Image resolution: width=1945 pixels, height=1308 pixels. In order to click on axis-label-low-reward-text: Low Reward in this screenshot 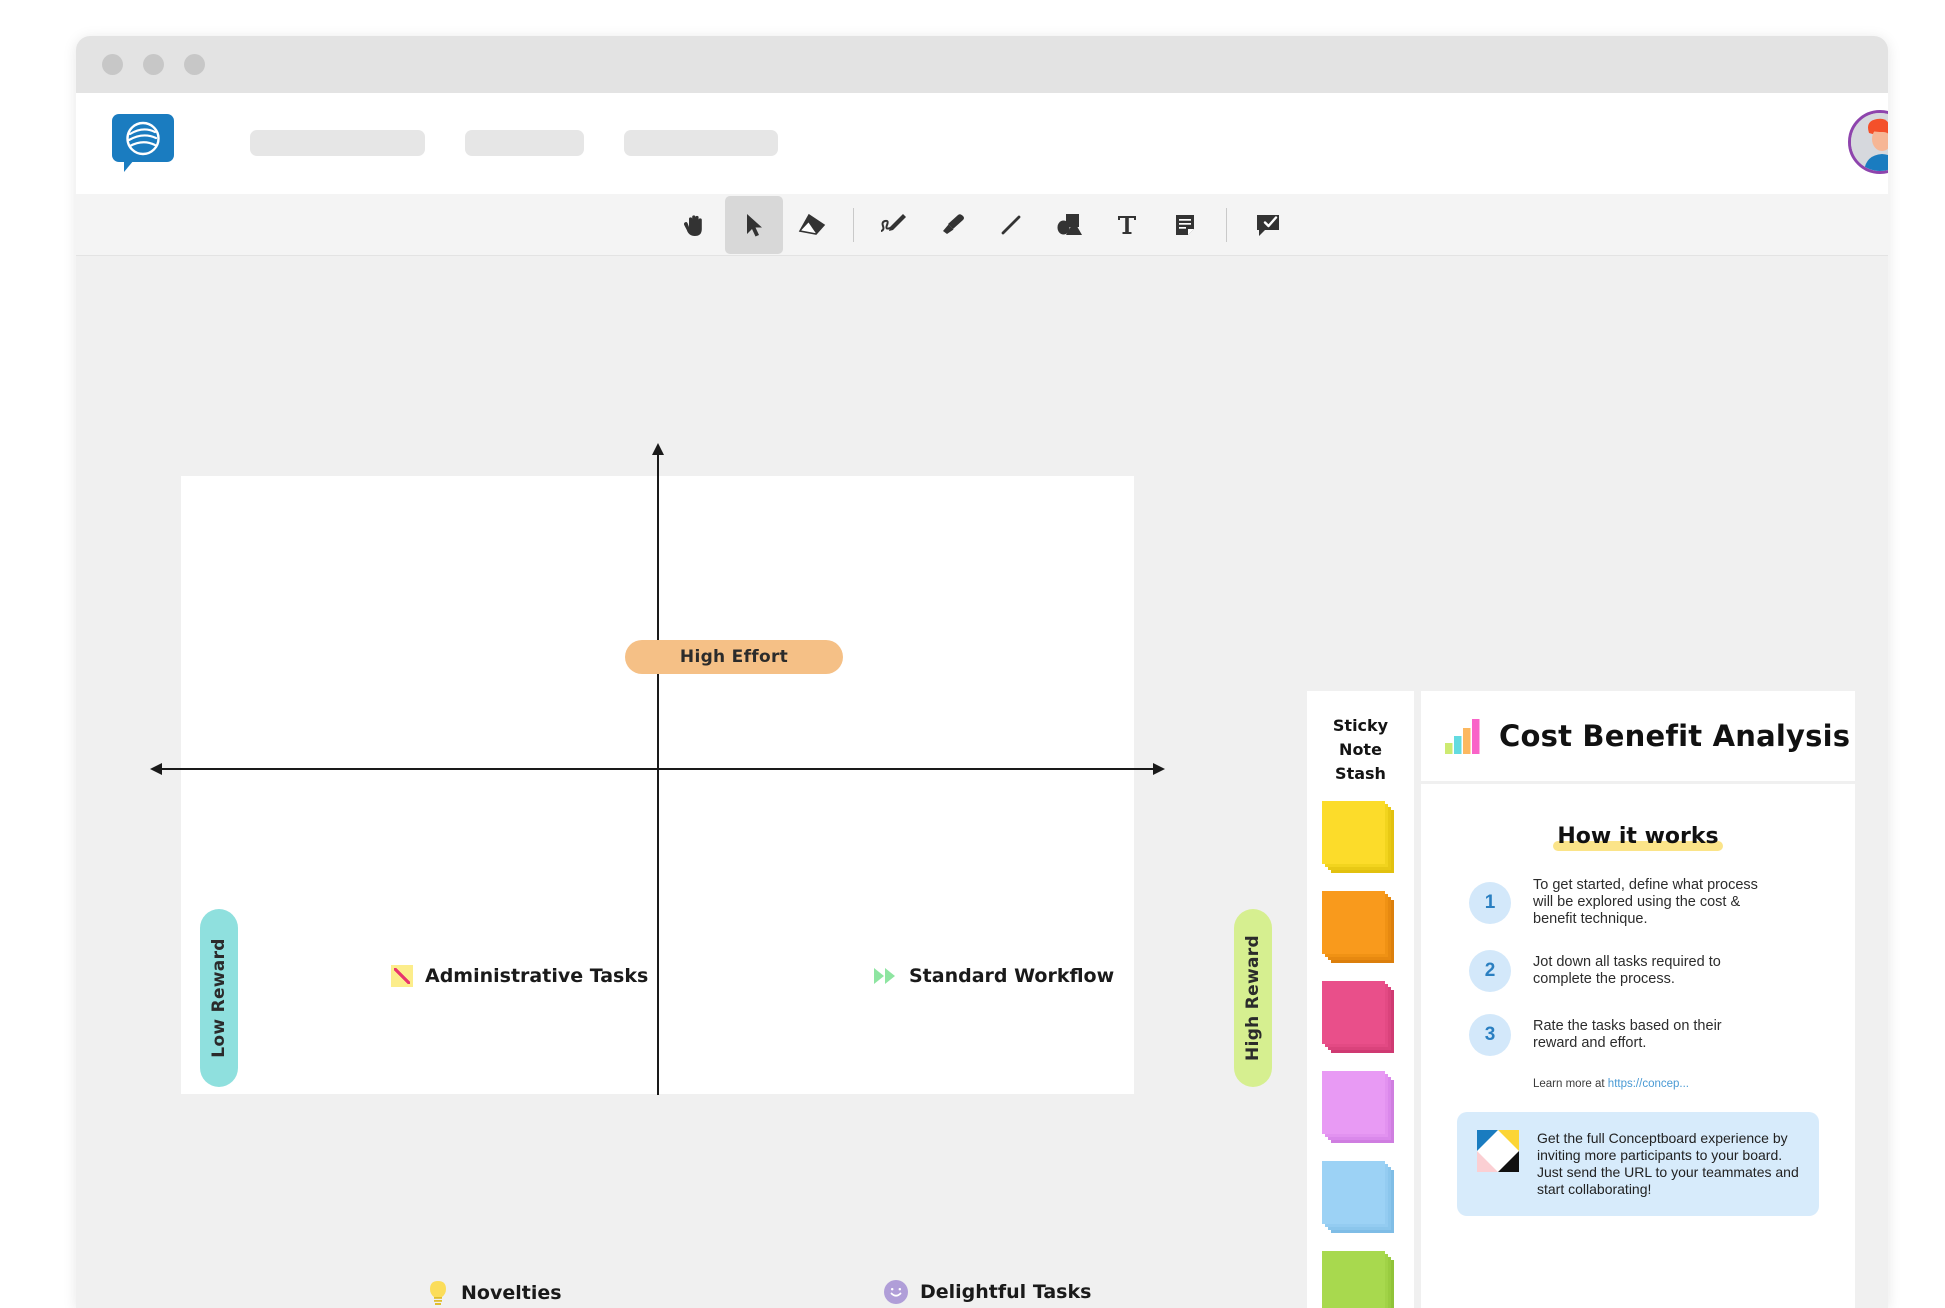, I will do `click(219, 998)`.